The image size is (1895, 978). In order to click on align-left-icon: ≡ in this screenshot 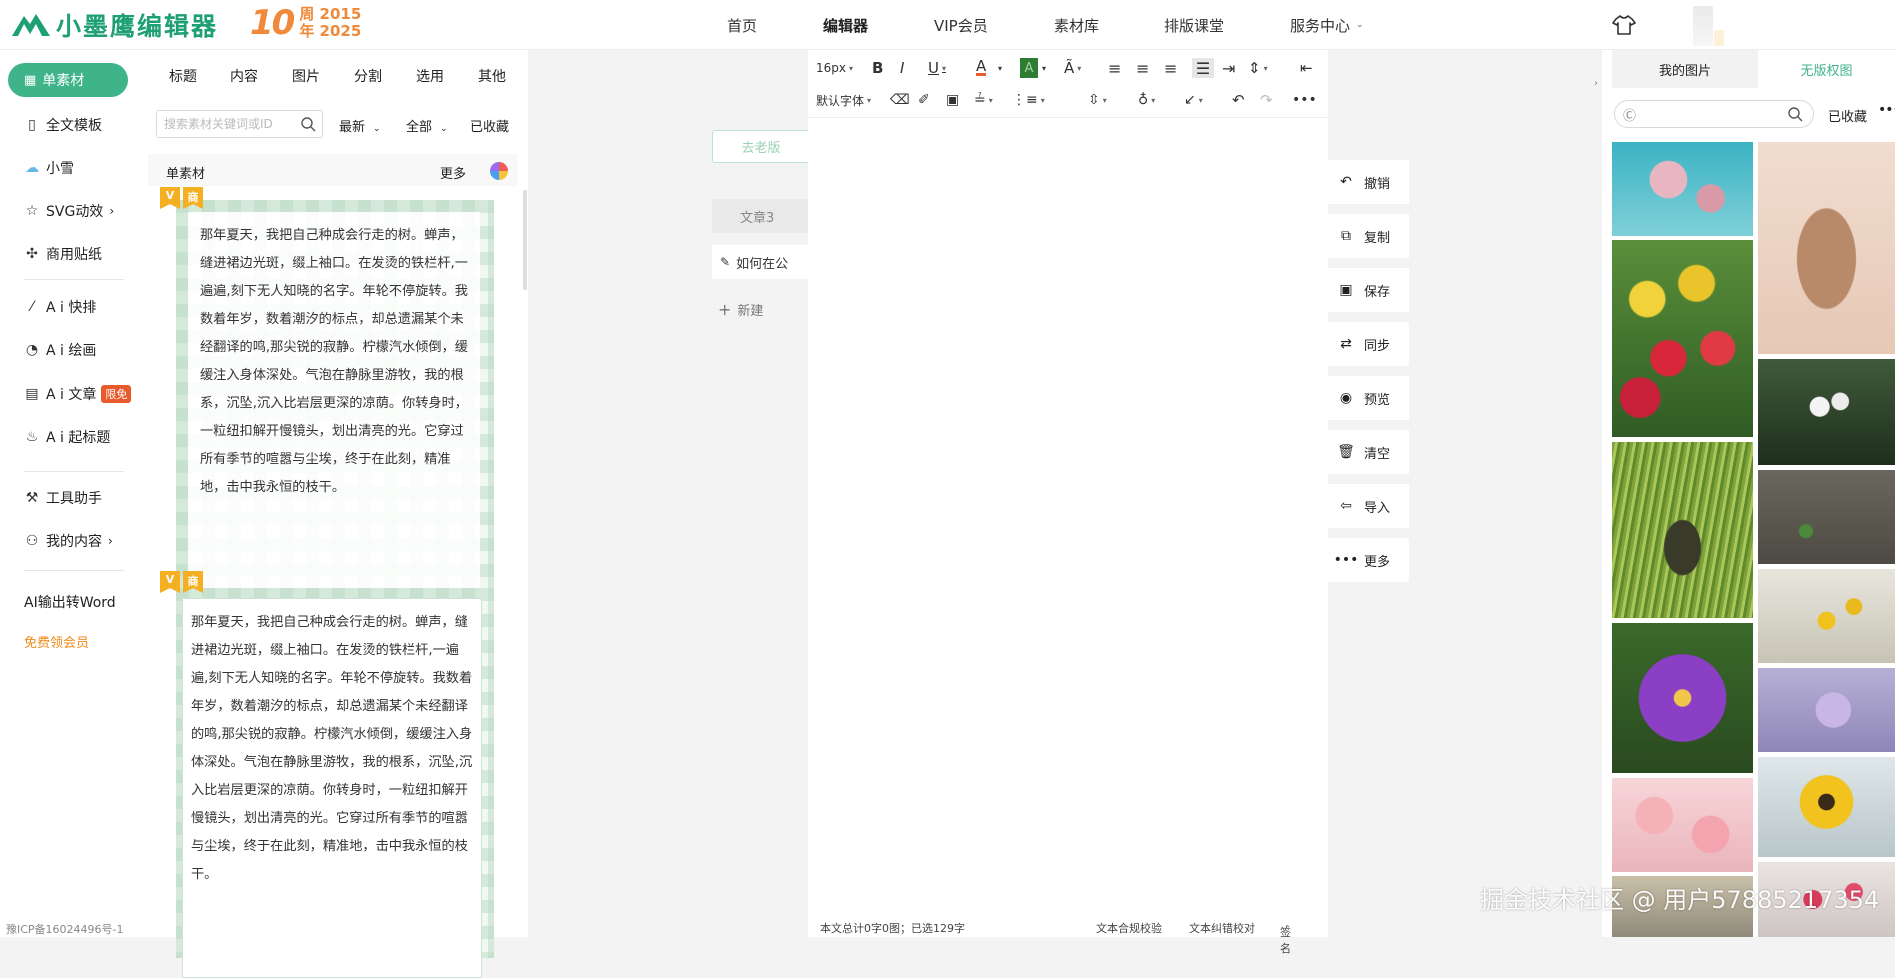, I will do `click(1114, 68)`.